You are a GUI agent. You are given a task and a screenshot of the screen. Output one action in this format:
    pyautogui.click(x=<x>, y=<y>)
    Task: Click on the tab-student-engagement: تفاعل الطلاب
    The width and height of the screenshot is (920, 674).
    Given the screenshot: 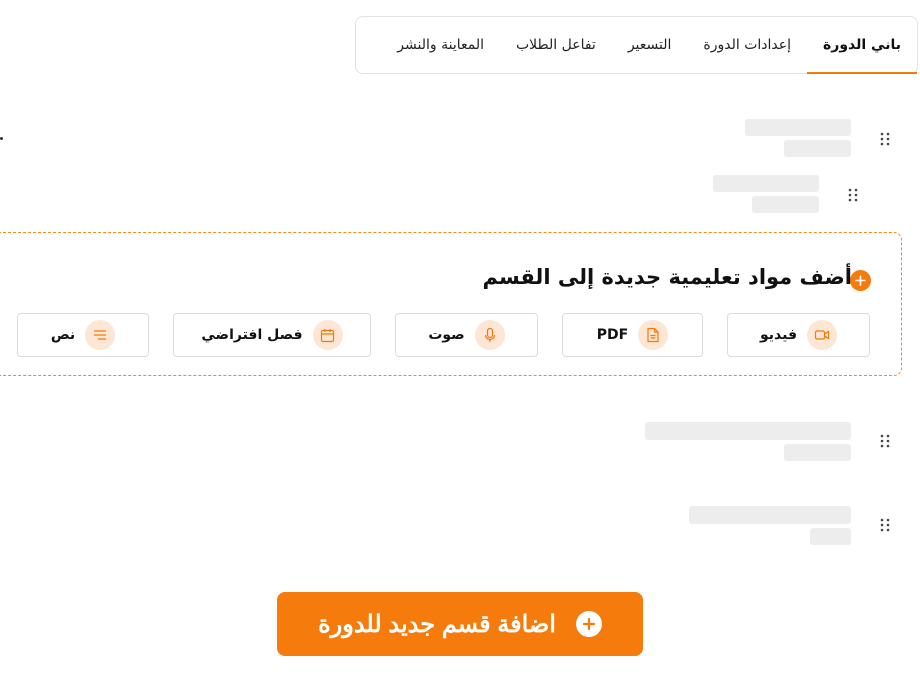 What is the action you would take?
    pyautogui.click(x=556, y=45)
    